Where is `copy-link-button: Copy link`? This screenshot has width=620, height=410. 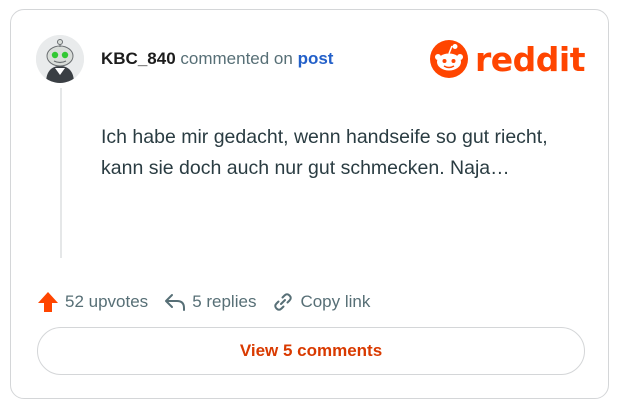 copy-link-button: Copy link is located at coordinates (321, 302).